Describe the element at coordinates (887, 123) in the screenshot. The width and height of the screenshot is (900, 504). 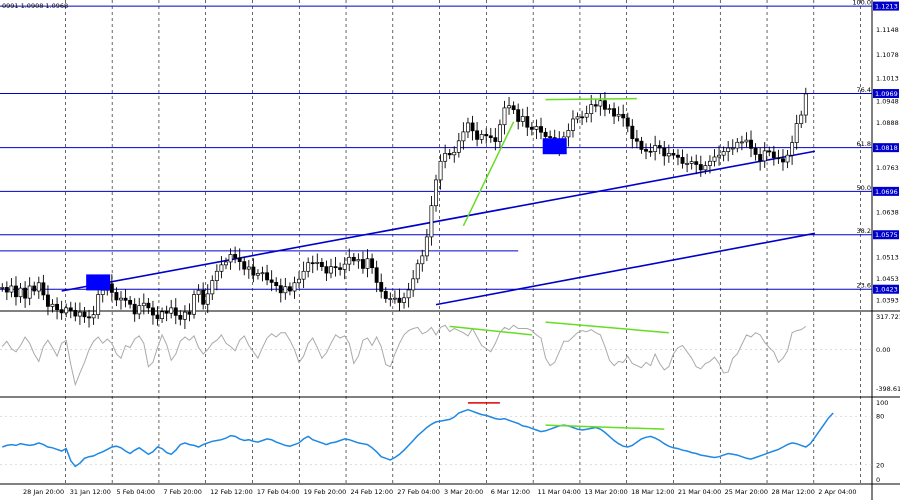
I see `price-axis-label: 1.0888` at that location.